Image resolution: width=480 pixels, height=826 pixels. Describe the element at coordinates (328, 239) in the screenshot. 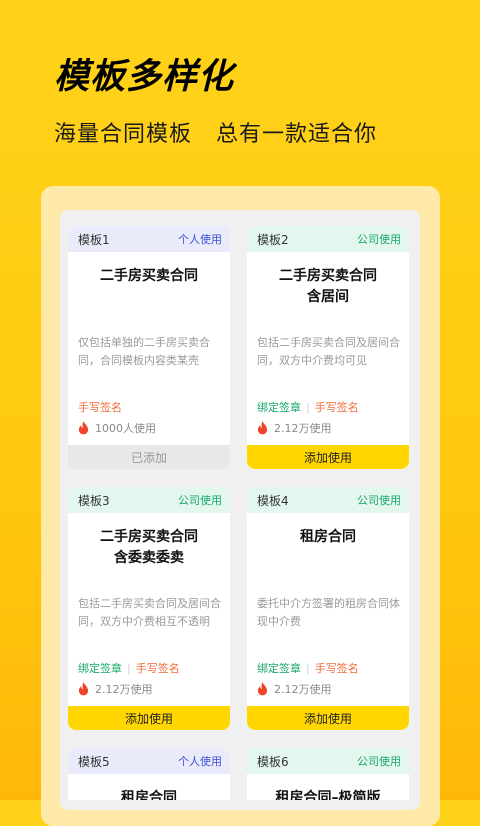

I see `card-header: 模板2 公司使用` at that location.